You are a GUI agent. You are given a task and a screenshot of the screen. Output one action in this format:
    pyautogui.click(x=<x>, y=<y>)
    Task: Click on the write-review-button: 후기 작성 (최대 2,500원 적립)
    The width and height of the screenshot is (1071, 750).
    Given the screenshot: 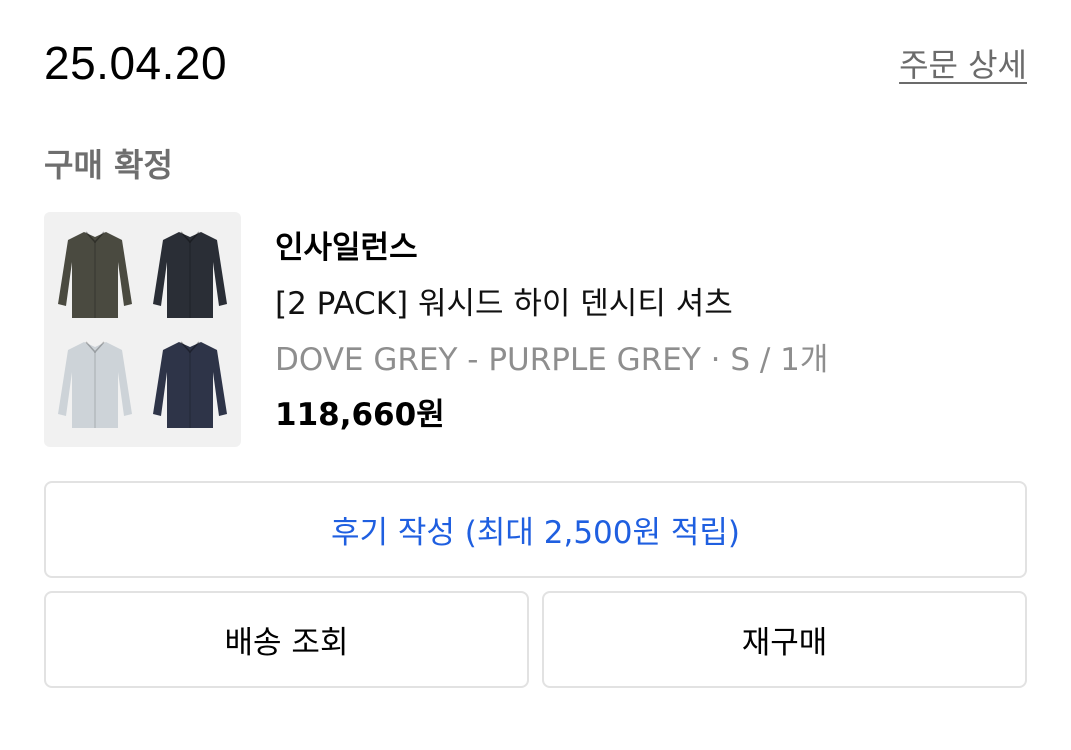 What is the action you would take?
    pyautogui.click(x=535, y=529)
    